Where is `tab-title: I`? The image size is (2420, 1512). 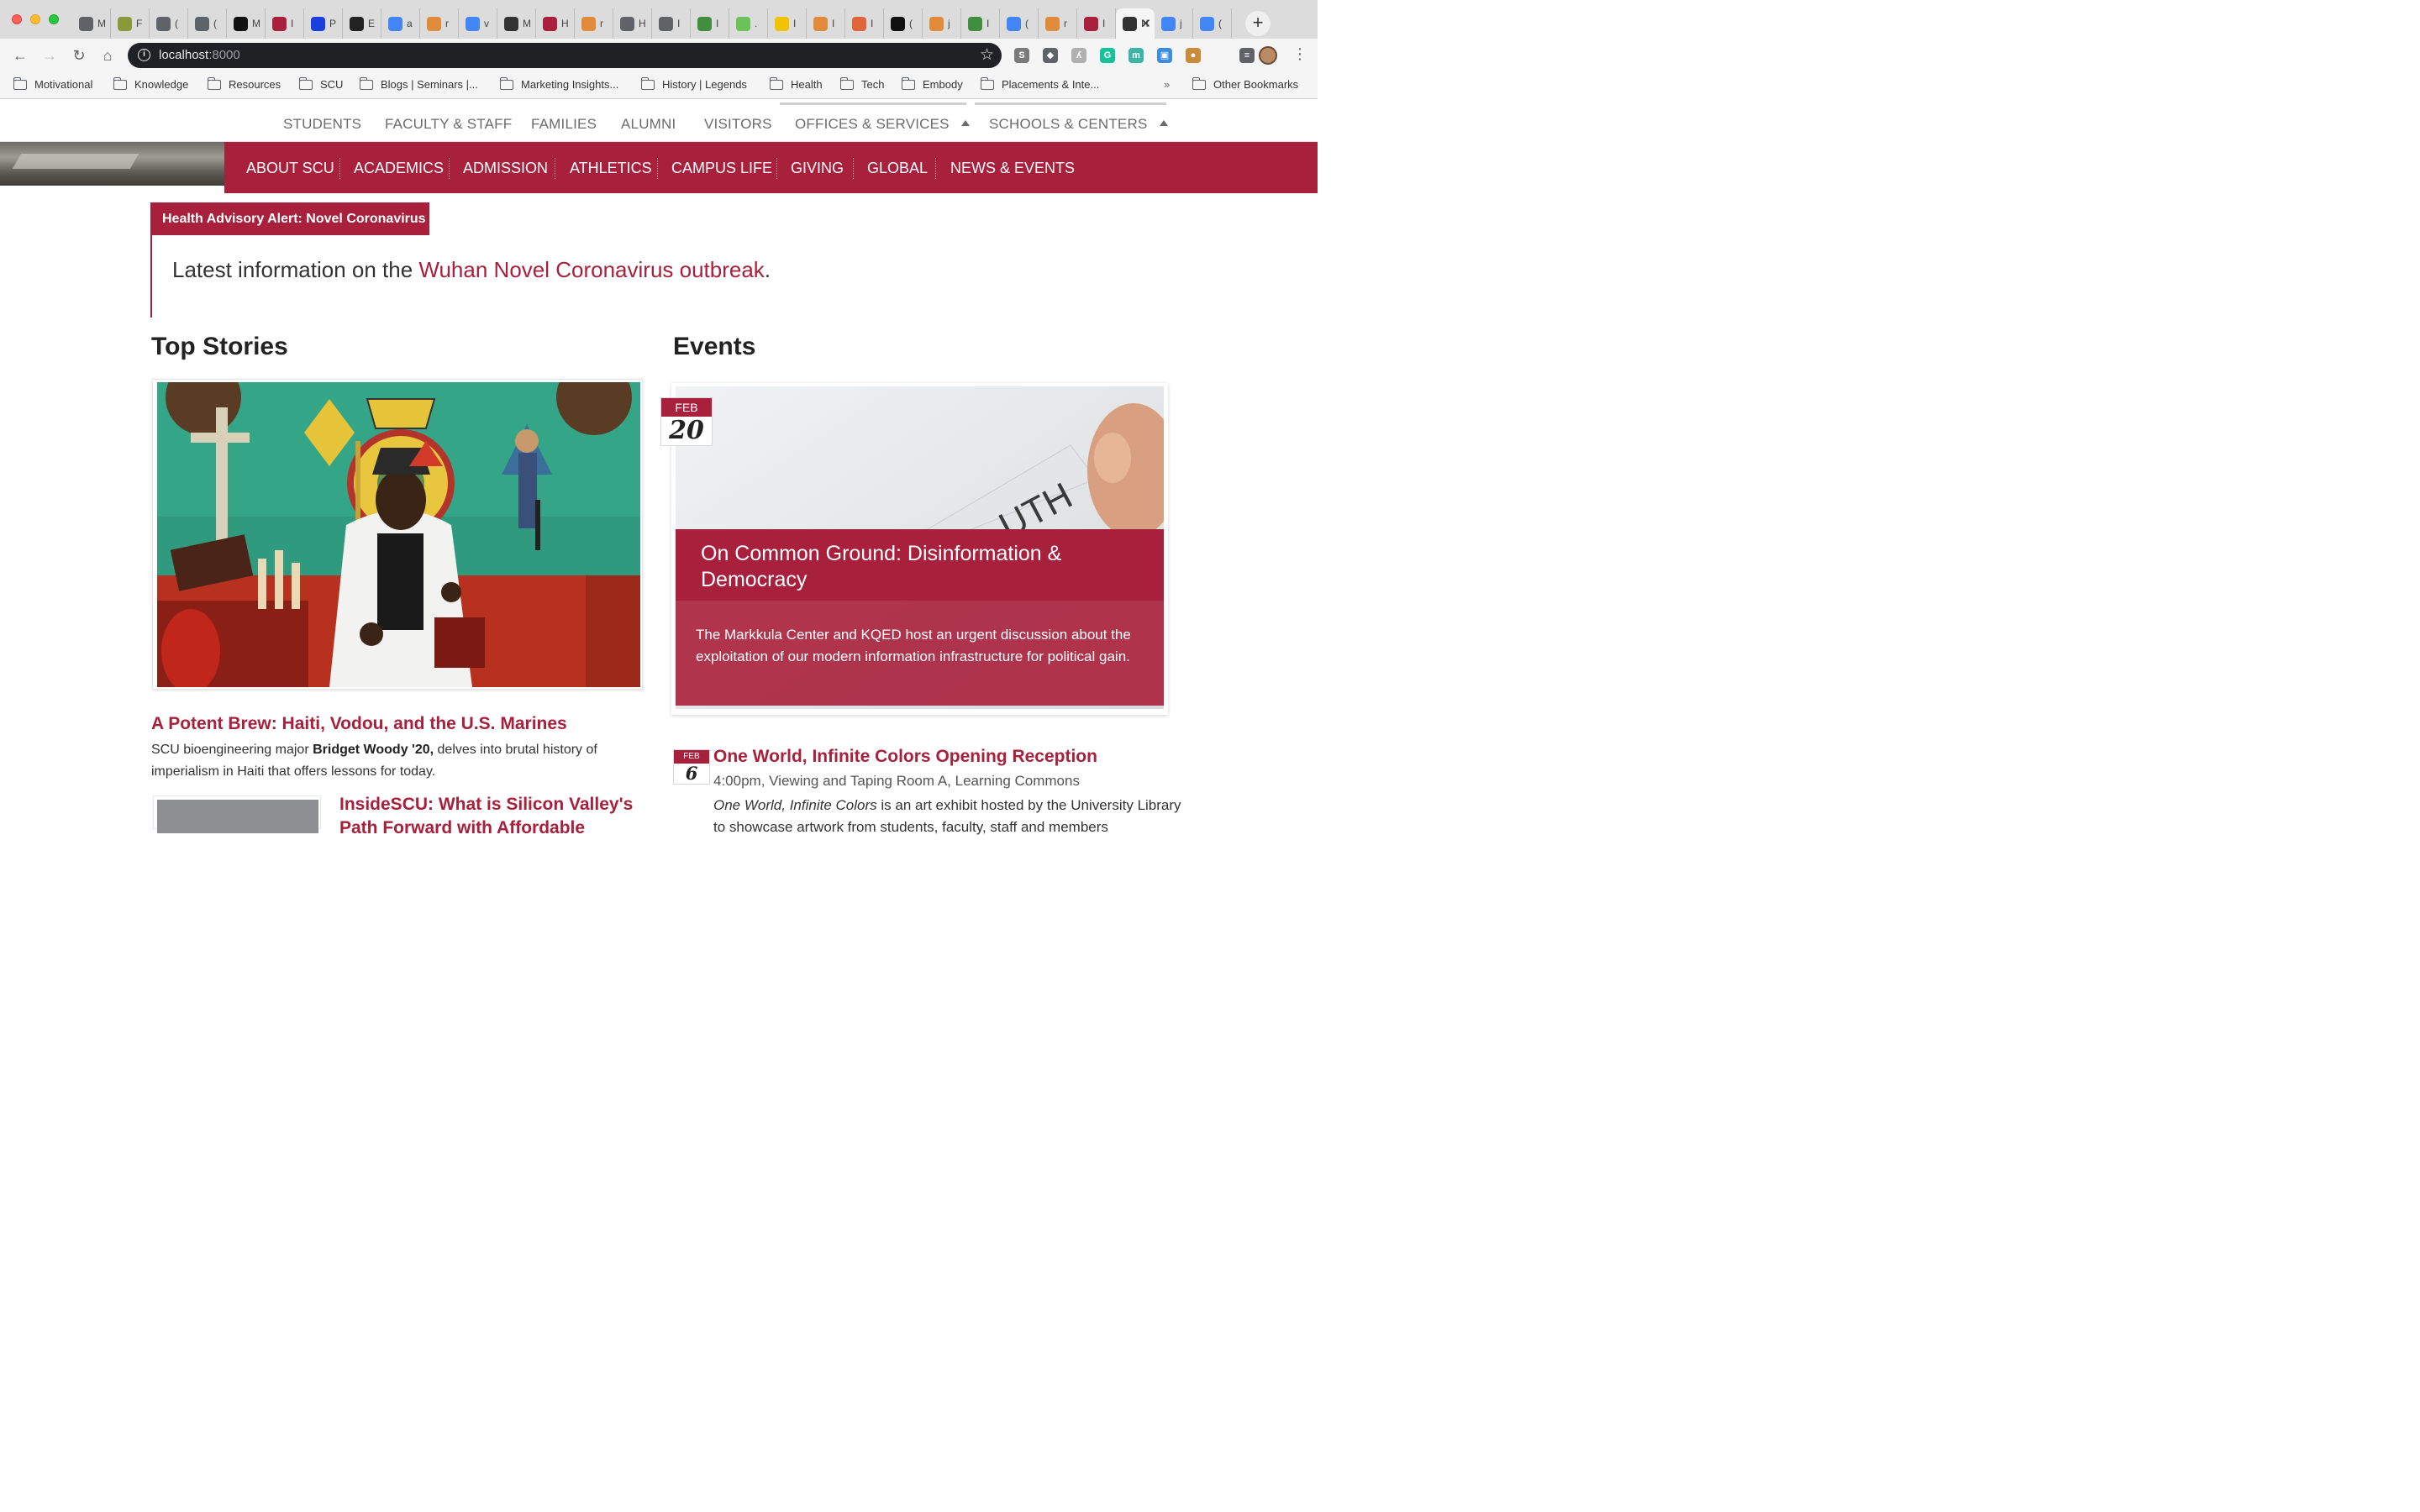 tab-title: I is located at coordinates (988, 23).